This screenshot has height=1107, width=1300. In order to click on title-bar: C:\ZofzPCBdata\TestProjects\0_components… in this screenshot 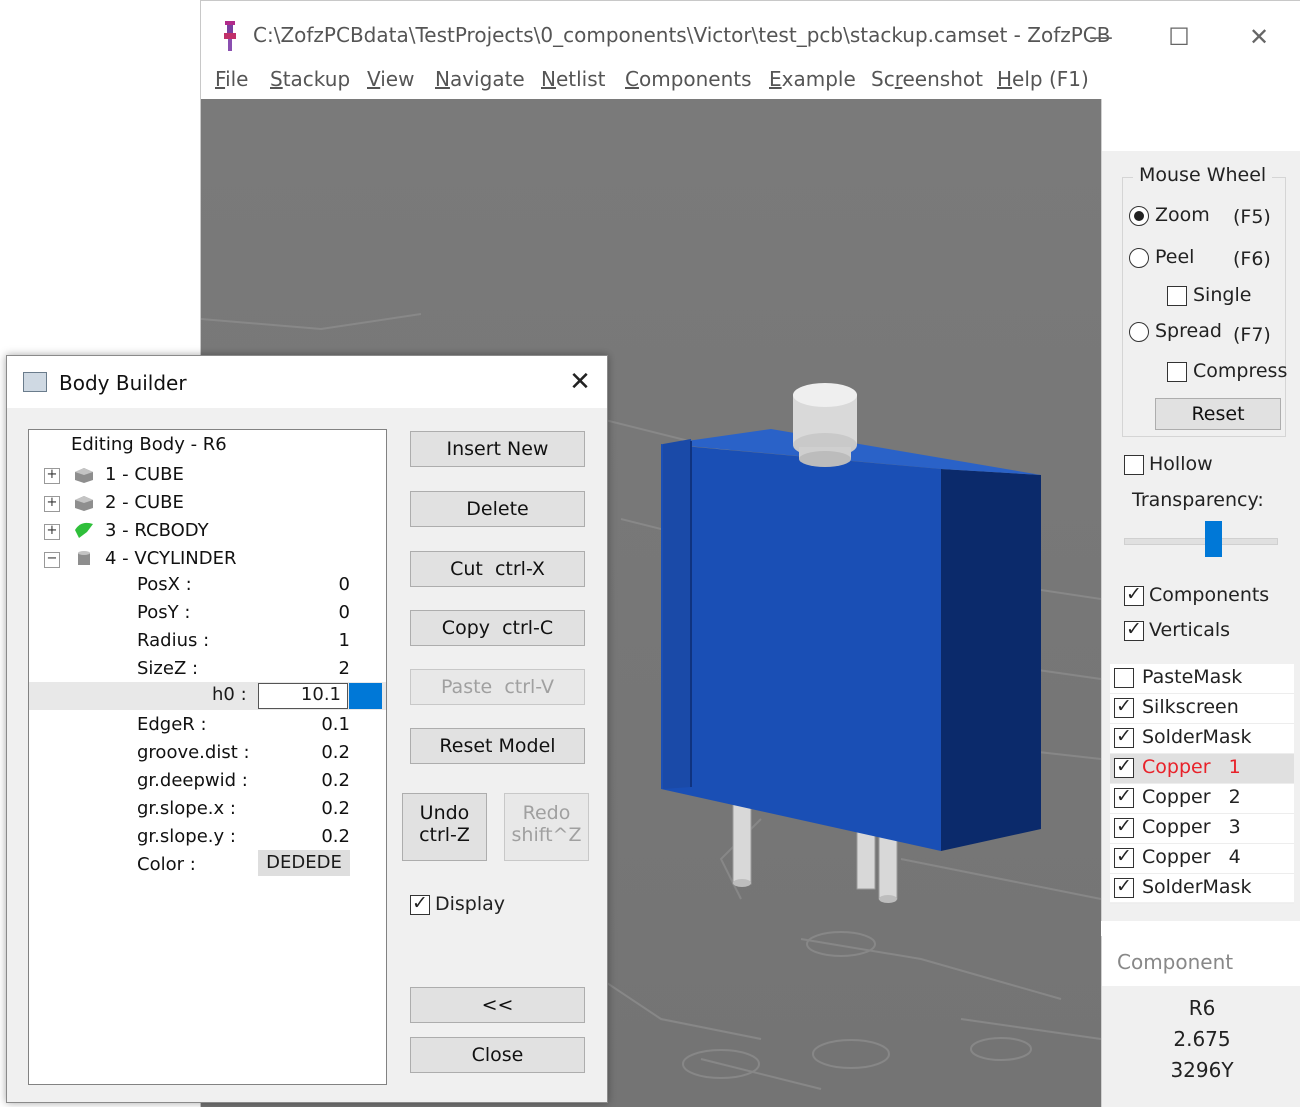, I will do `click(750, 31)`.